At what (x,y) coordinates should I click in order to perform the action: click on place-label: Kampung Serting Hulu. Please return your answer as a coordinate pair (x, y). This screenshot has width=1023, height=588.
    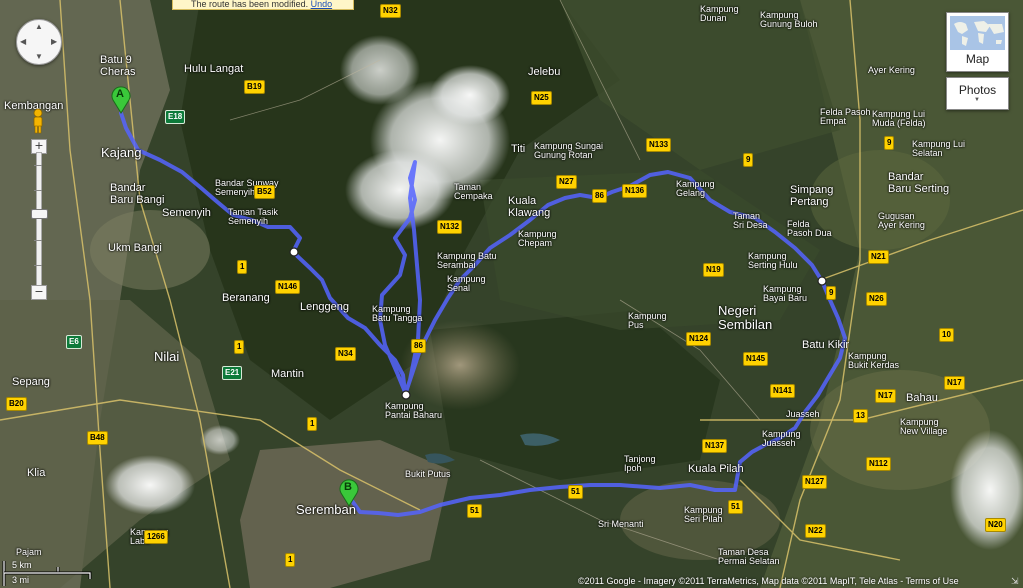
    Looking at the image, I should click on (773, 261).